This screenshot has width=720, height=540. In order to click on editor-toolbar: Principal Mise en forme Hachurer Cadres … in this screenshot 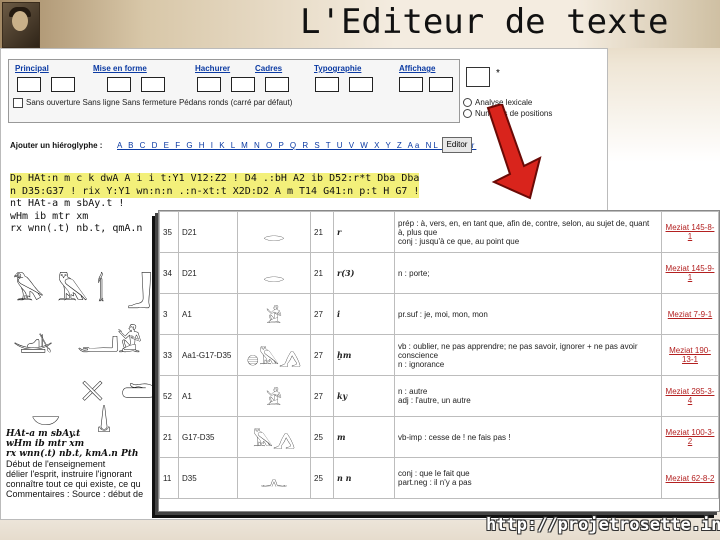, I will do `click(234, 91)`.